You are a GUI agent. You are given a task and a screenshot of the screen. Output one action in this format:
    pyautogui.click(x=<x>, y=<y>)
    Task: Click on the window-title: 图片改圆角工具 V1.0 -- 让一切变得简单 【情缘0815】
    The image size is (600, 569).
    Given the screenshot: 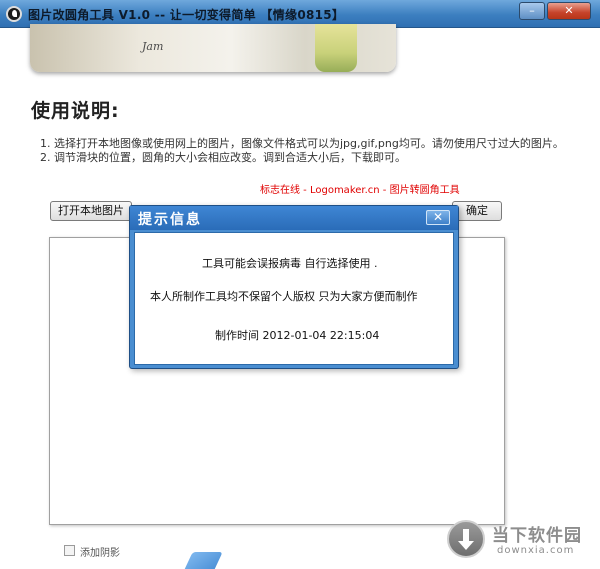 What is the action you would take?
    pyautogui.click(x=186, y=15)
    